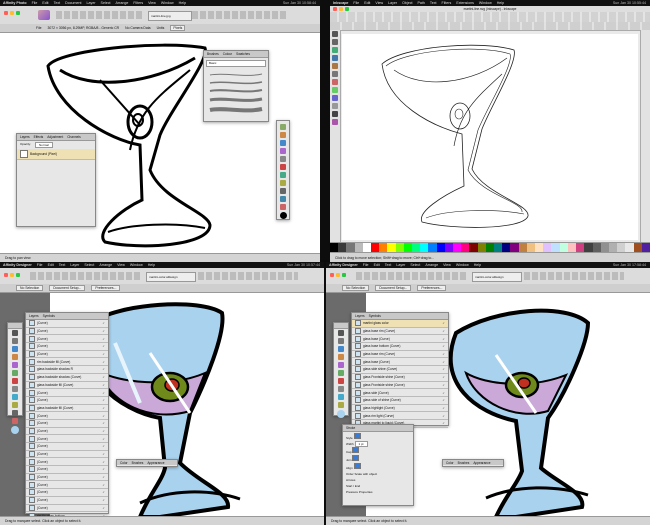 Image resolution: width=650 pixels, height=525 pixels. What do you see at coordinates (67, 362) in the screenshot?
I see `layer-row: rim backside fill (Curve) ✓` at bounding box center [67, 362].